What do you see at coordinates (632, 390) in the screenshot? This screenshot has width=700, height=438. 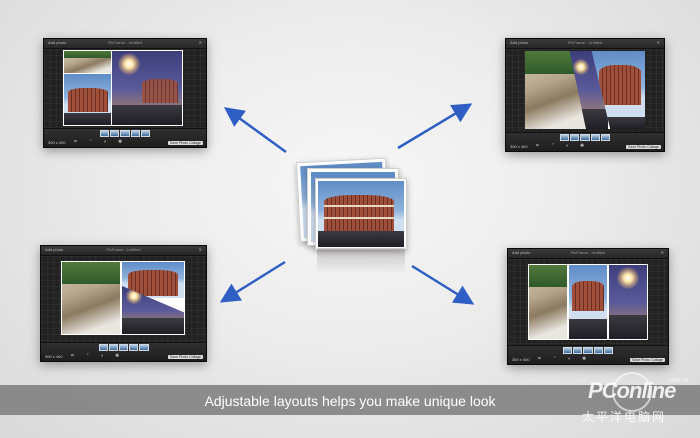 I see `watermark-brand: PConline` at bounding box center [632, 390].